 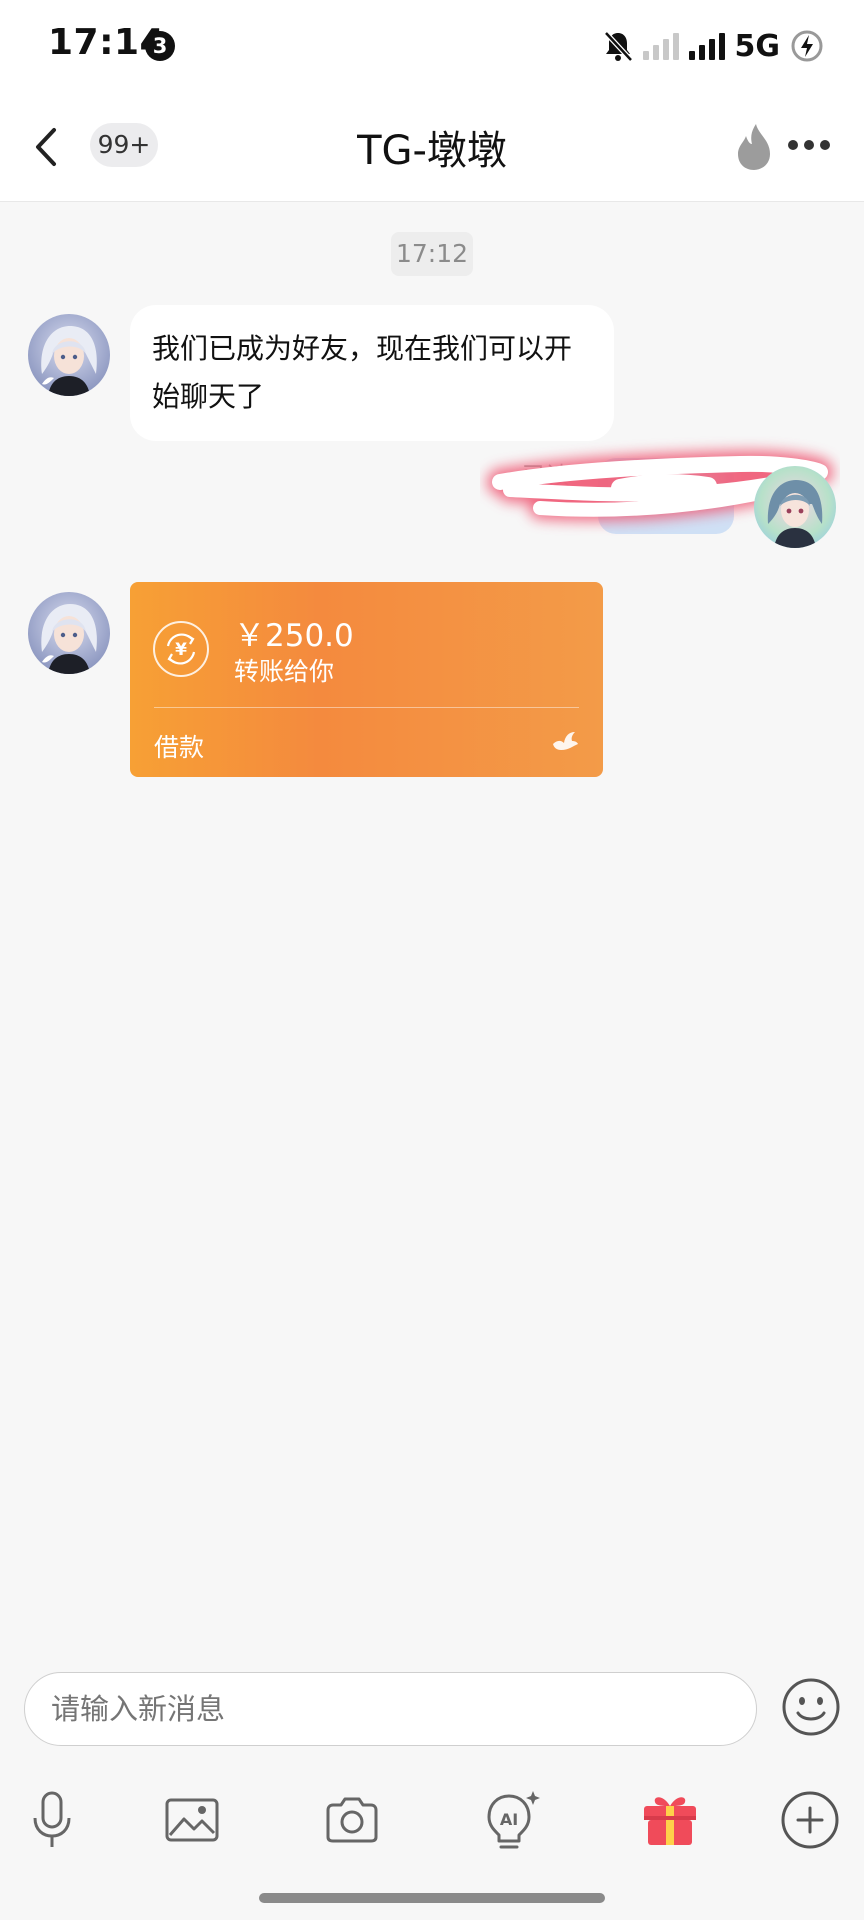 I want to click on transfer-card: ¥ ￥250.0 转账给你 借款, so click(x=366, y=679).